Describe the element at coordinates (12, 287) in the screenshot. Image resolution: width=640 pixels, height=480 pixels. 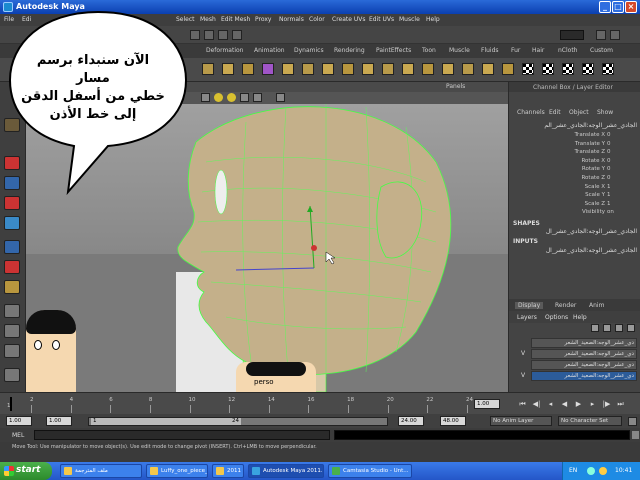
I see `layout-icon` at that location.